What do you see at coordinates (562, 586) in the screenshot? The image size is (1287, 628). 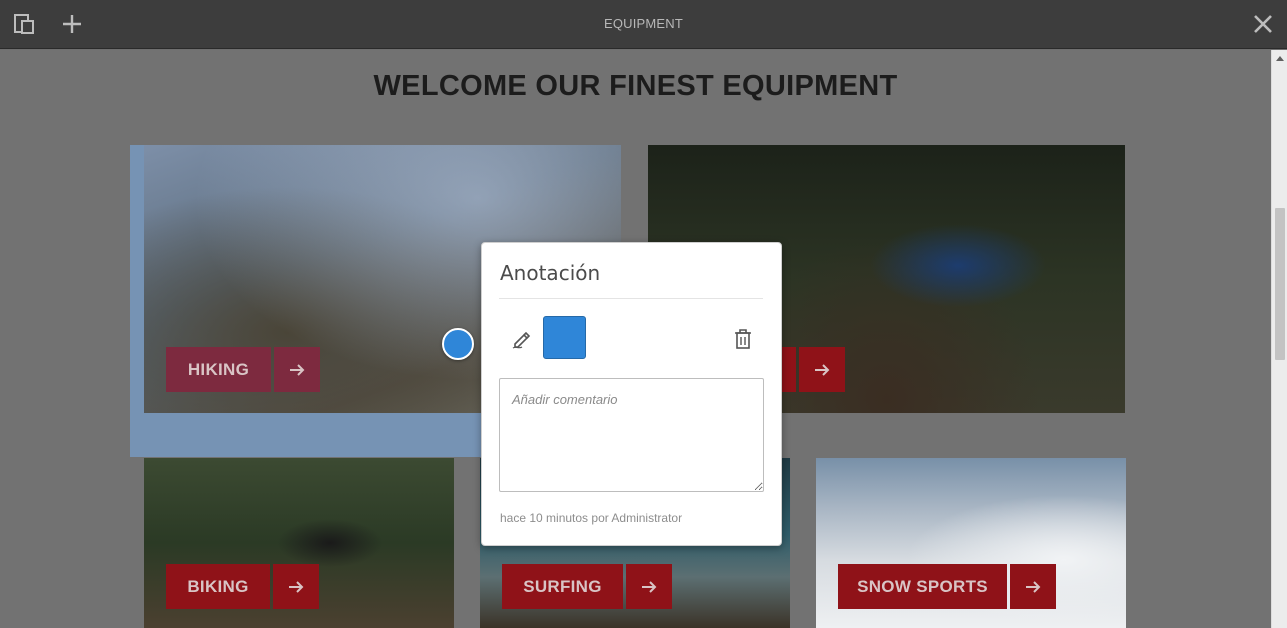 I see `surfing-button-label: SURFING` at bounding box center [562, 586].